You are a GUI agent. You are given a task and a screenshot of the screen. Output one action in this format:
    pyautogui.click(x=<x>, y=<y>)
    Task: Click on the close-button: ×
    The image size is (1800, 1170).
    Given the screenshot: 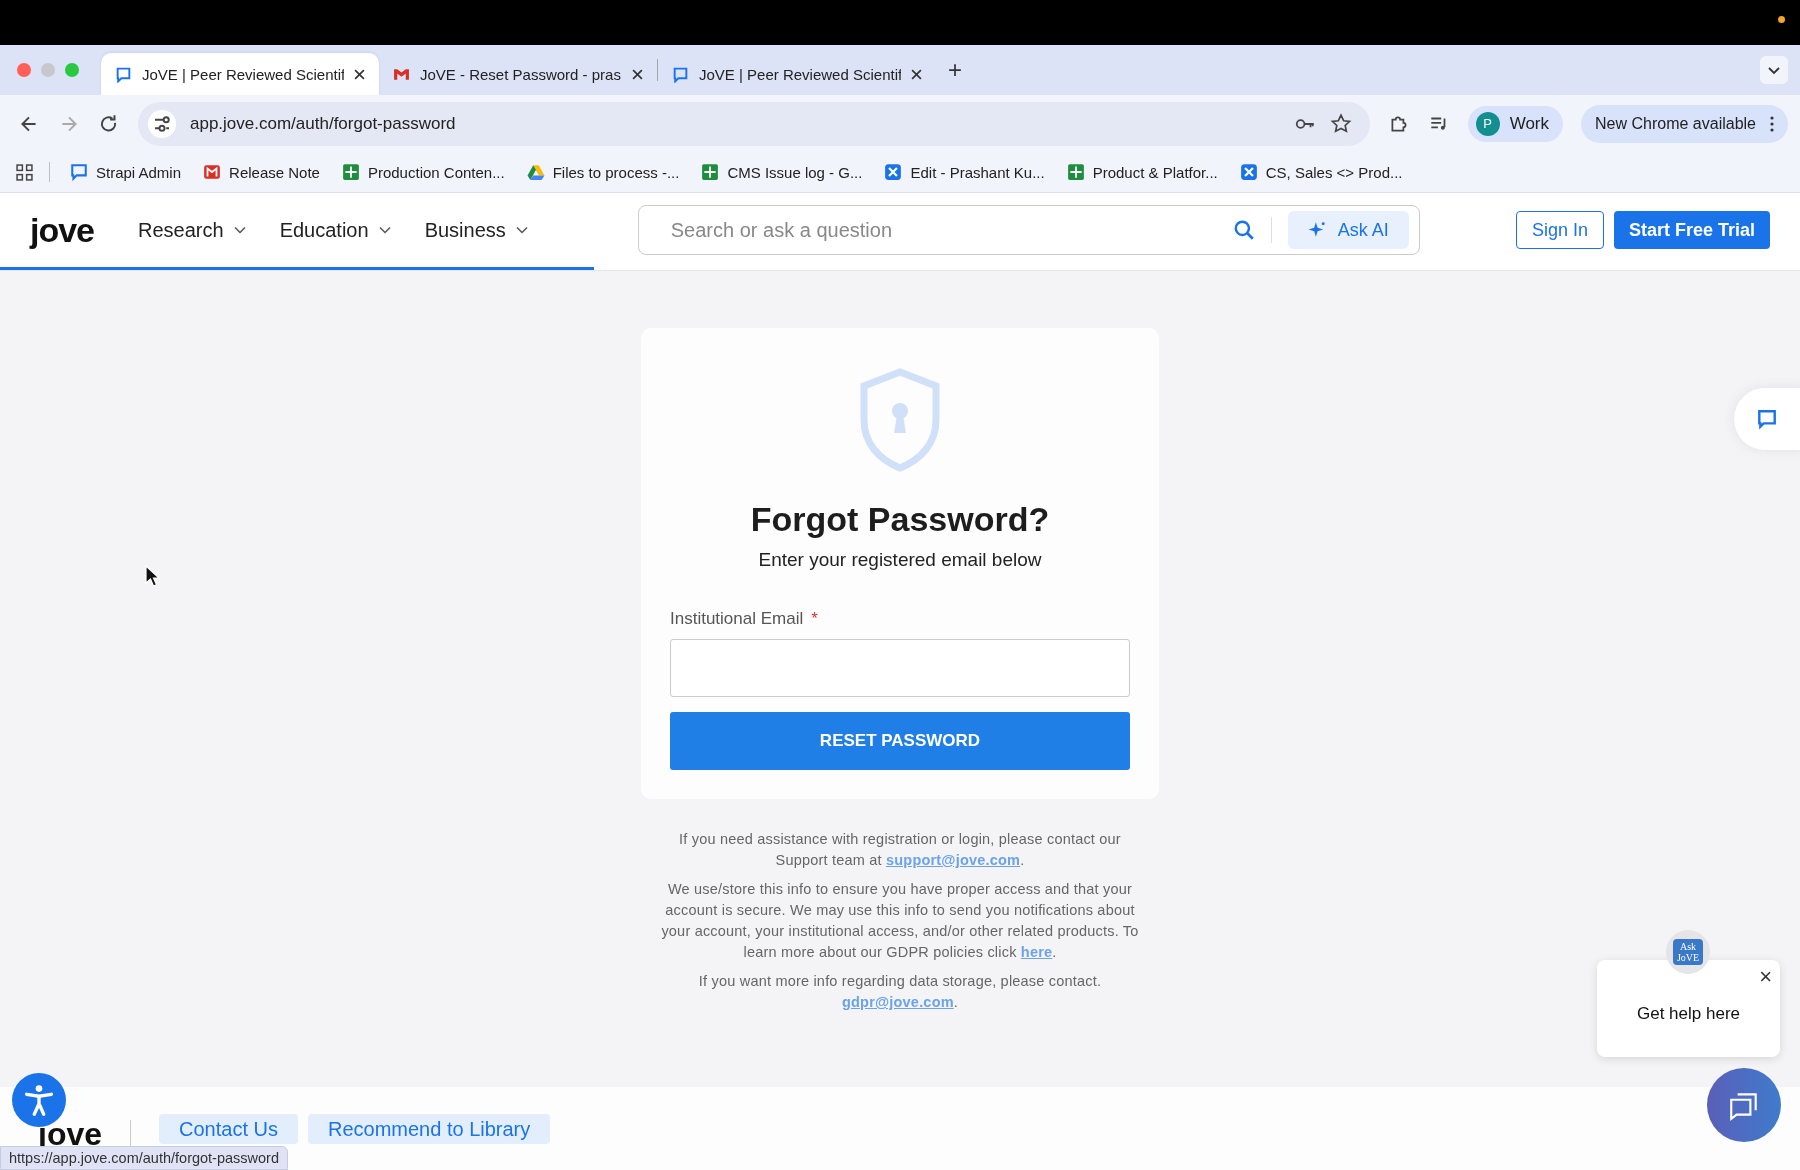 What is the action you would take?
    pyautogui.click(x=1765, y=977)
    